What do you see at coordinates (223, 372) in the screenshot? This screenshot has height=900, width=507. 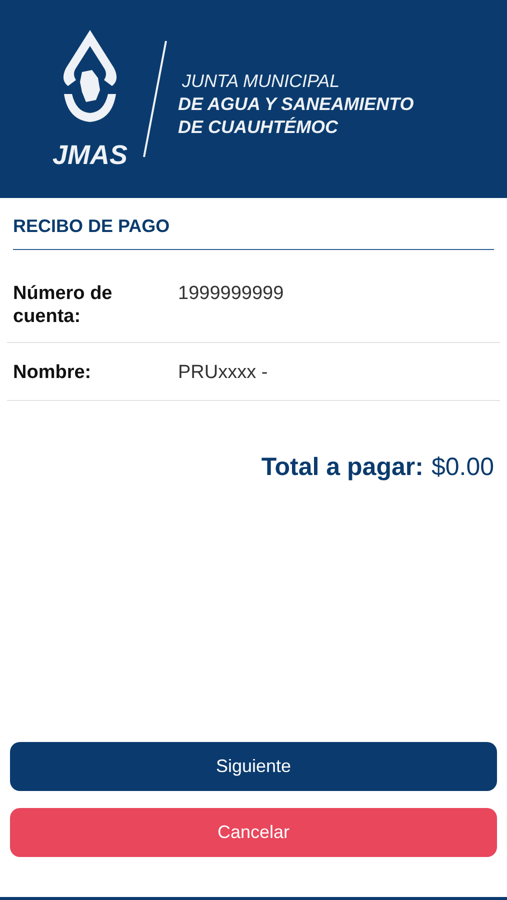 I see `field-value: PRUxxxx -` at bounding box center [223, 372].